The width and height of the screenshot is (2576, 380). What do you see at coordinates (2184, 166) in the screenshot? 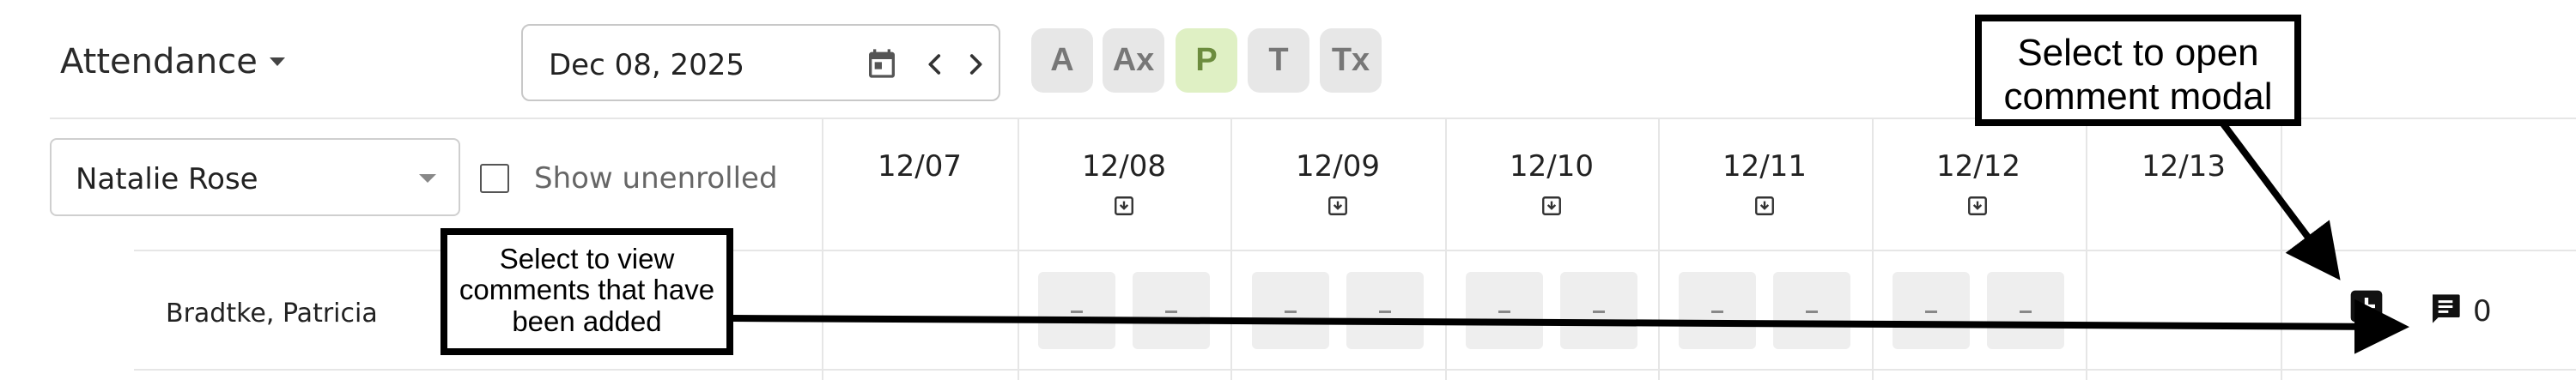
I see `date-column-header: 12/13` at bounding box center [2184, 166].